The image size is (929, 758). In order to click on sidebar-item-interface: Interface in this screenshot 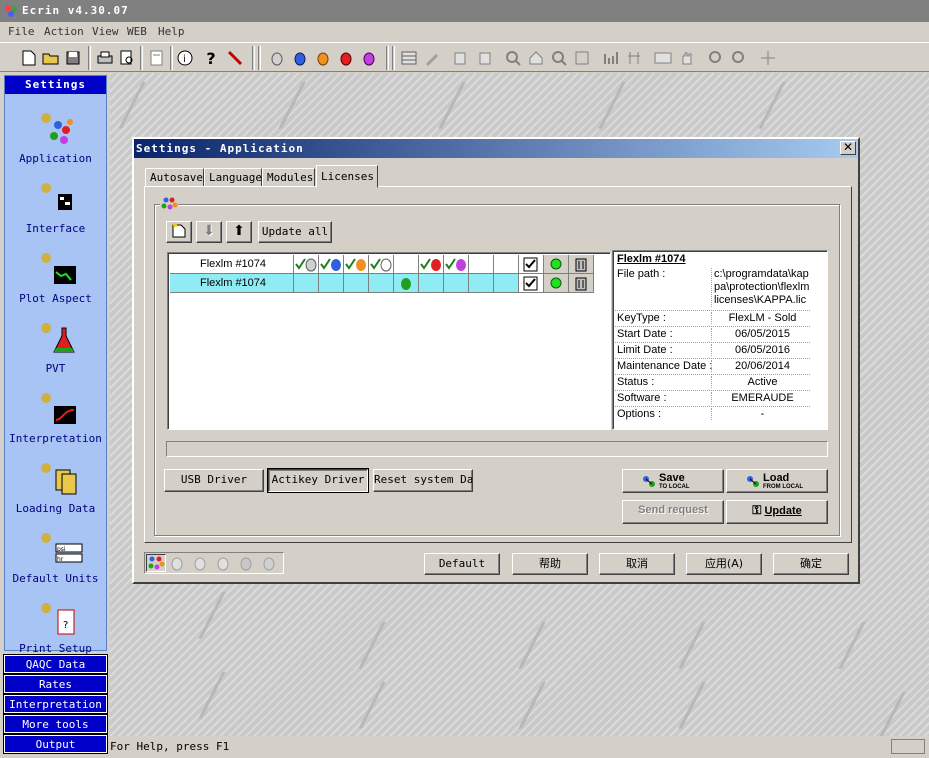, I will do `click(55, 207)`.